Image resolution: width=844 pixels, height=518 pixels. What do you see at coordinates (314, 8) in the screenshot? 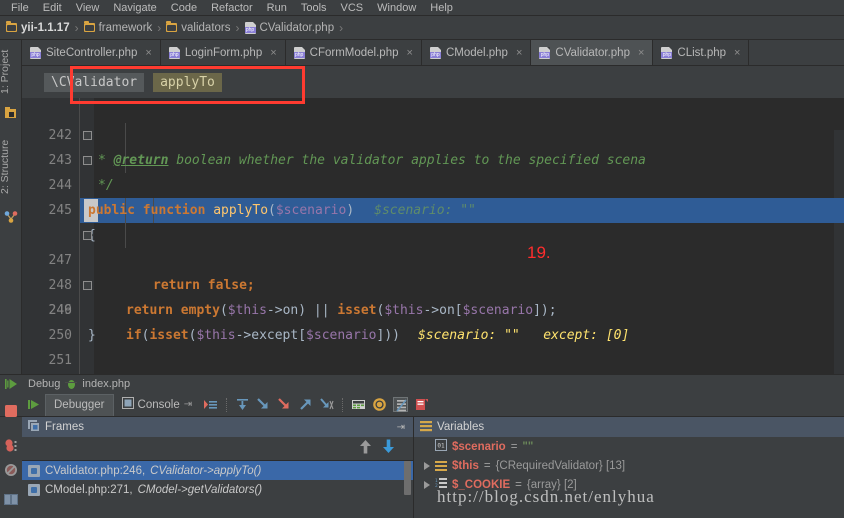
I see `menu-item-tools: Tools` at bounding box center [314, 8].